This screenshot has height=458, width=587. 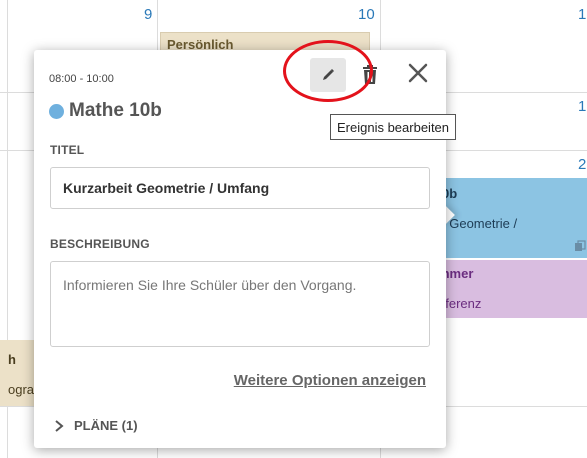 What do you see at coordinates (148, 14) in the screenshot?
I see `day-number: 9` at bounding box center [148, 14].